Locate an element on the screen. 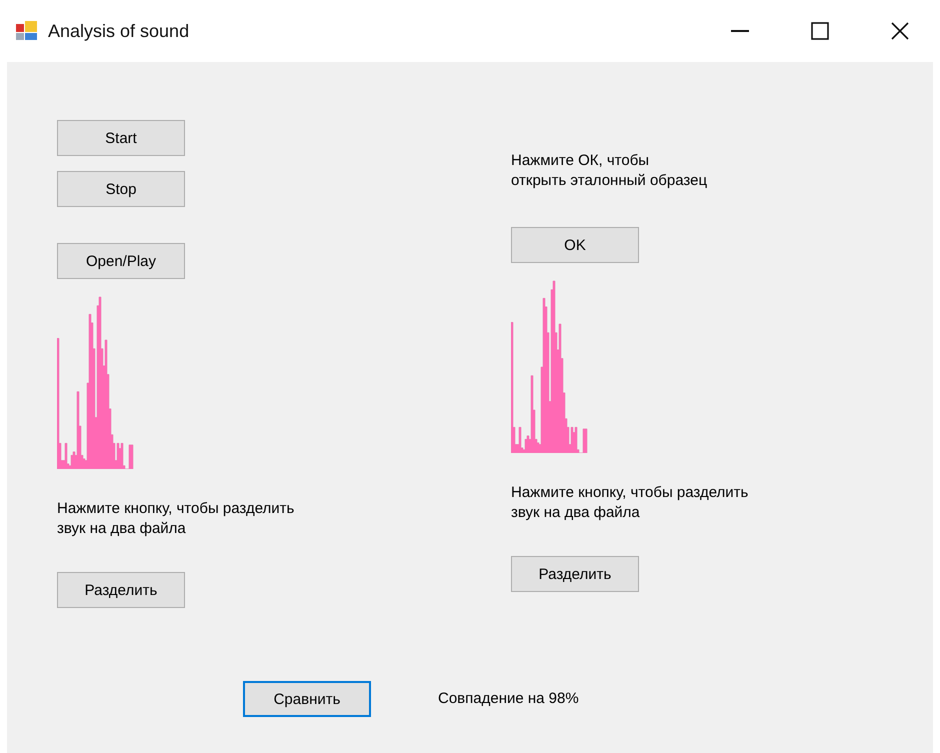  prompt-text: Нажмите ОК, чтобы открыть эталонный образец is located at coordinates (609, 171).